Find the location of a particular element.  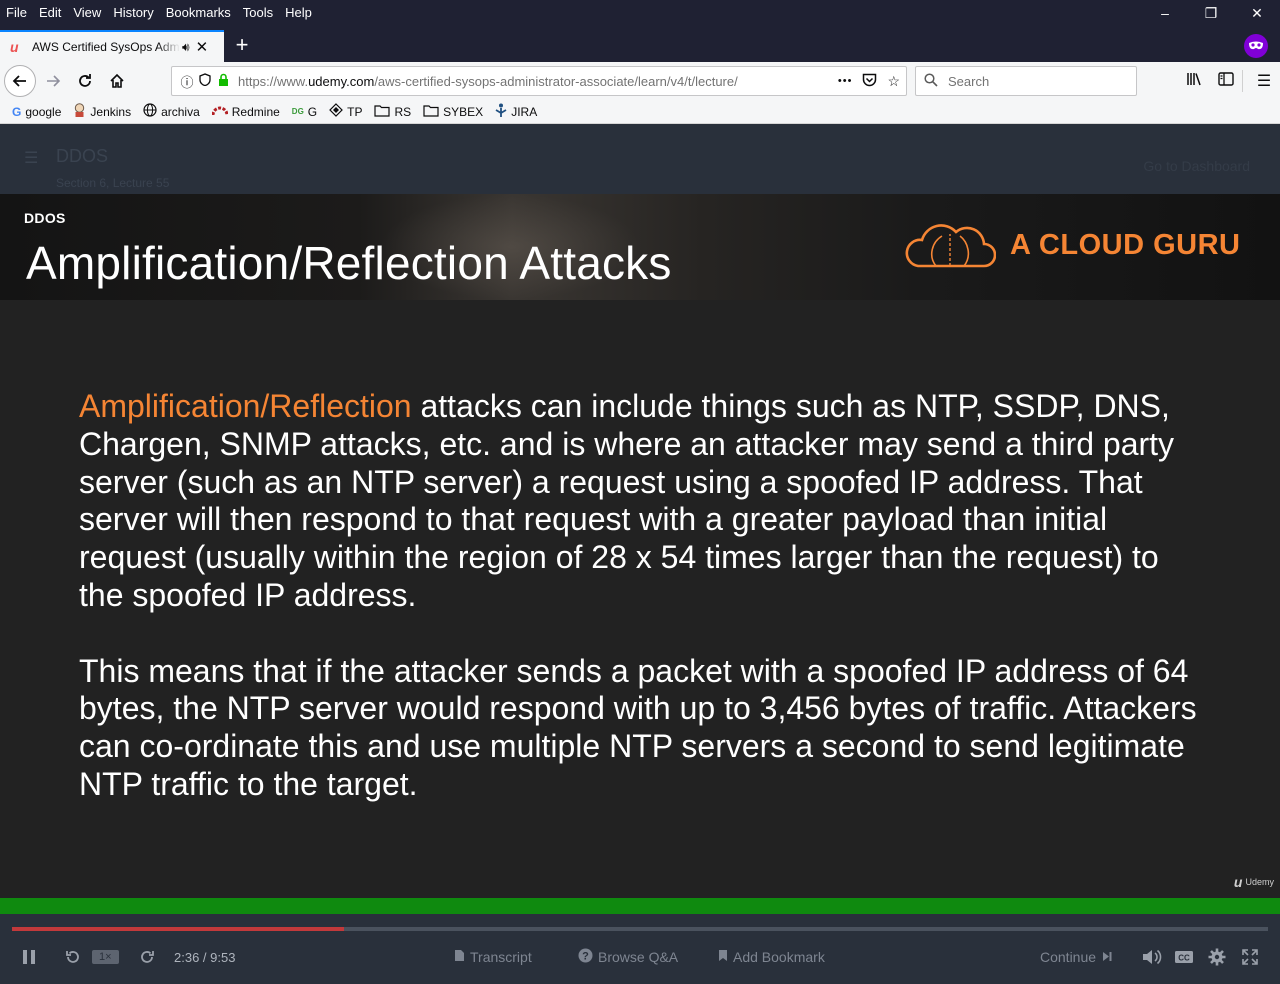

continue-button: Continue is located at coordinates (1076, 957).